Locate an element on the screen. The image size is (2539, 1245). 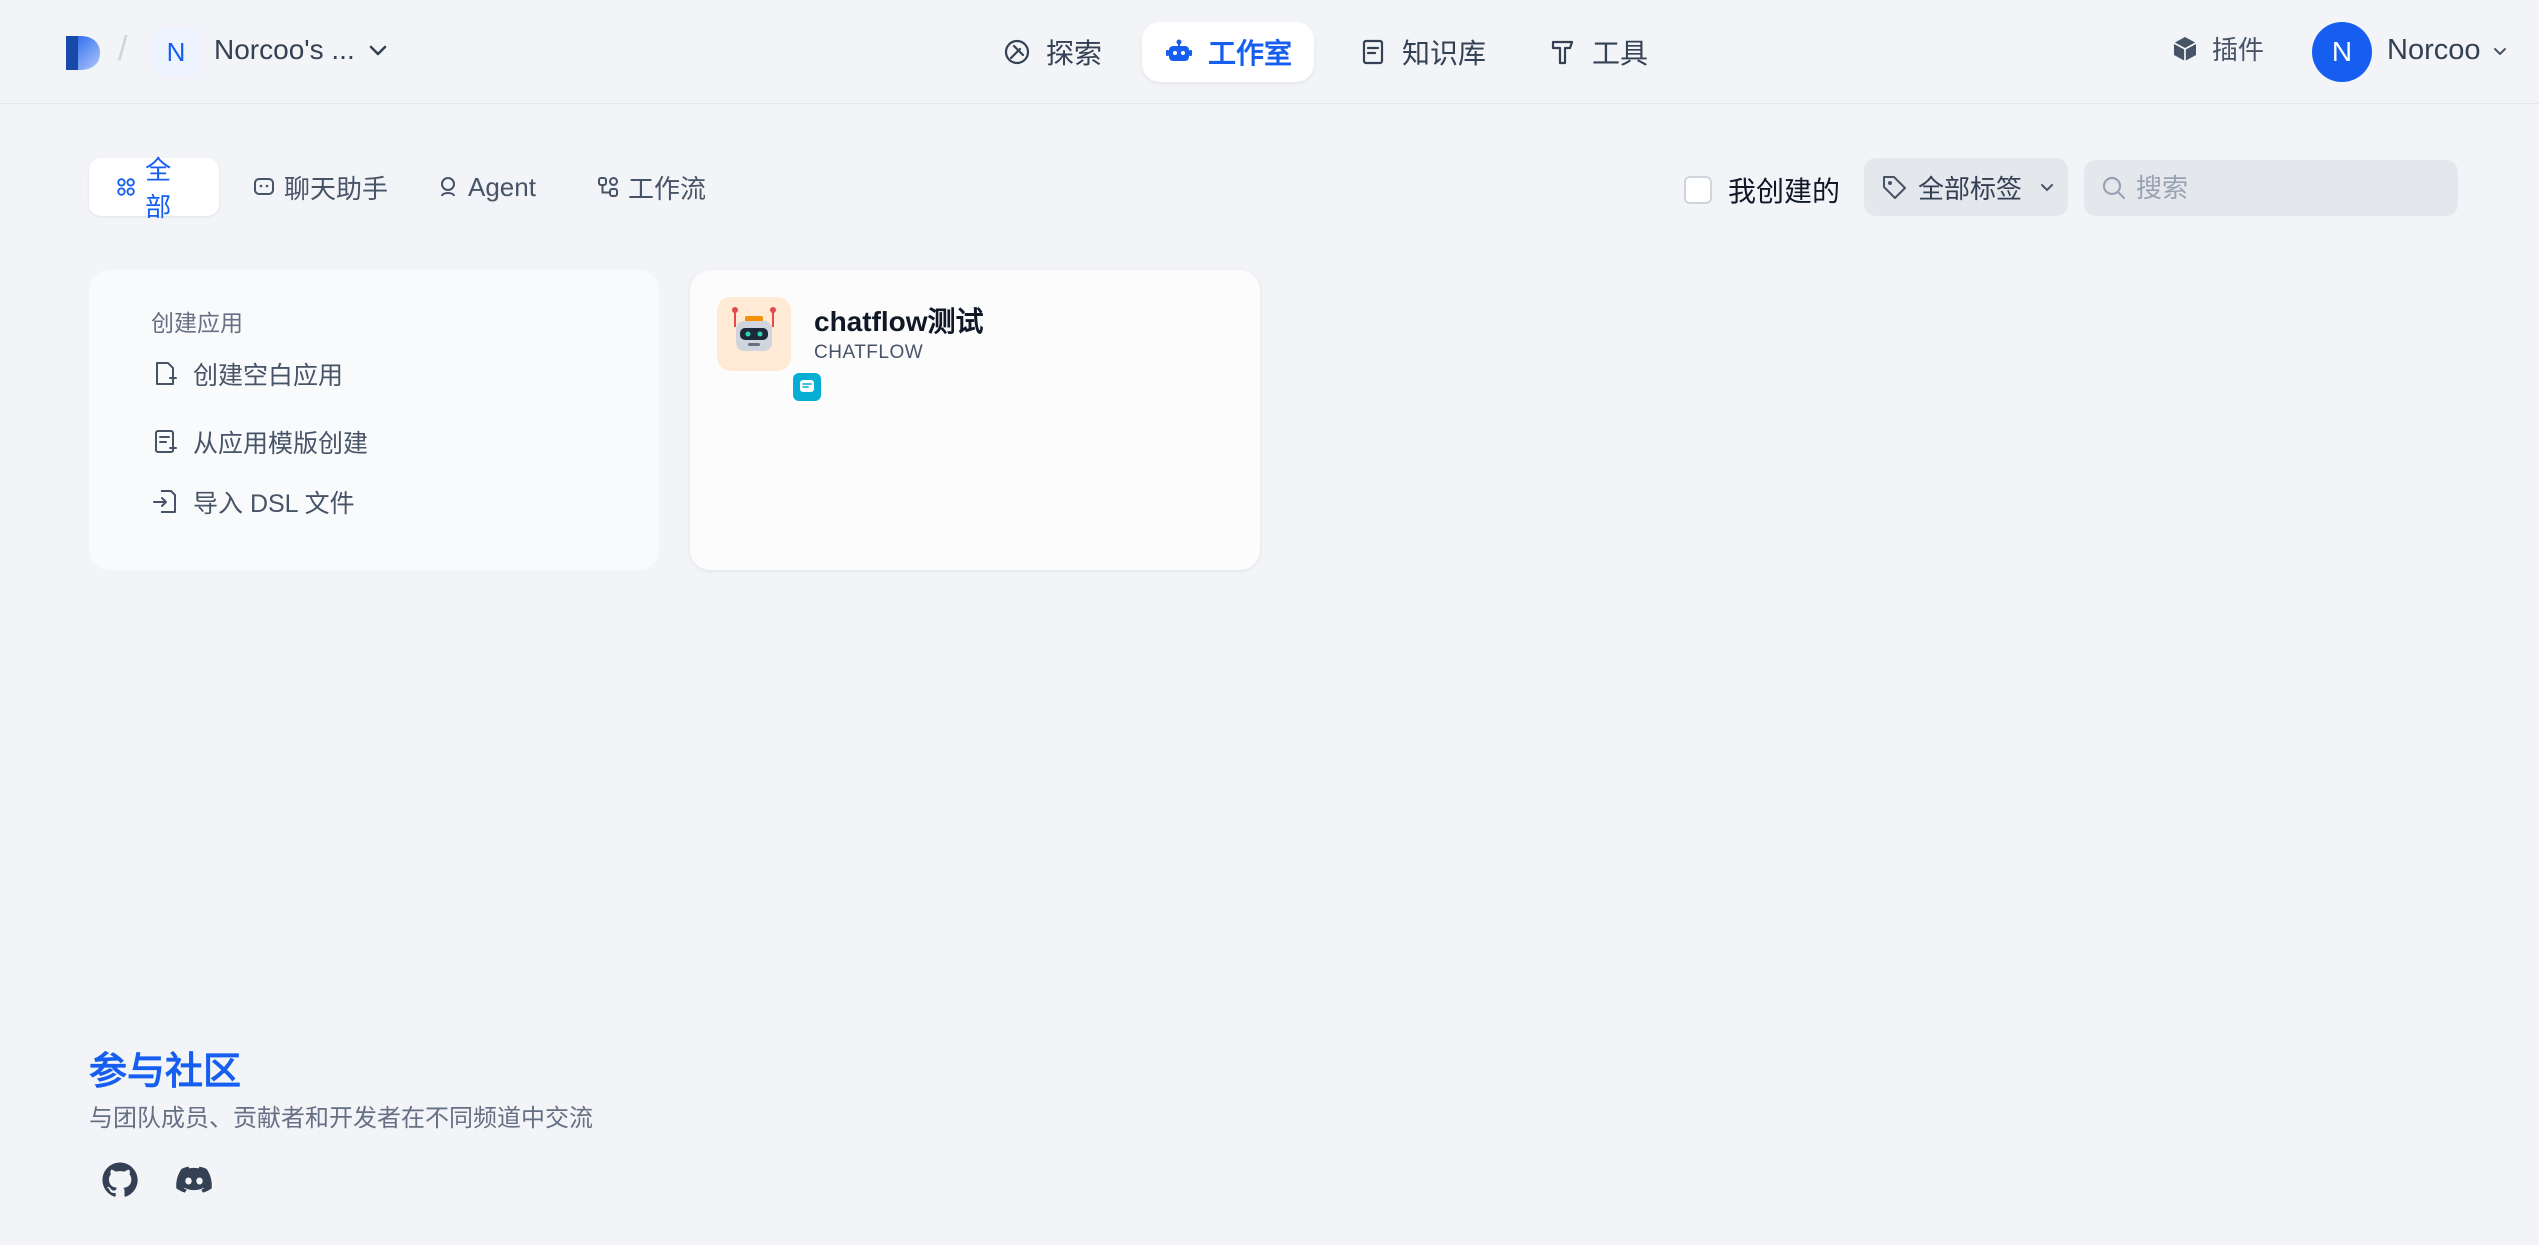
create-item-label: 从应用模版创建 is located at coordinates (281, 444).